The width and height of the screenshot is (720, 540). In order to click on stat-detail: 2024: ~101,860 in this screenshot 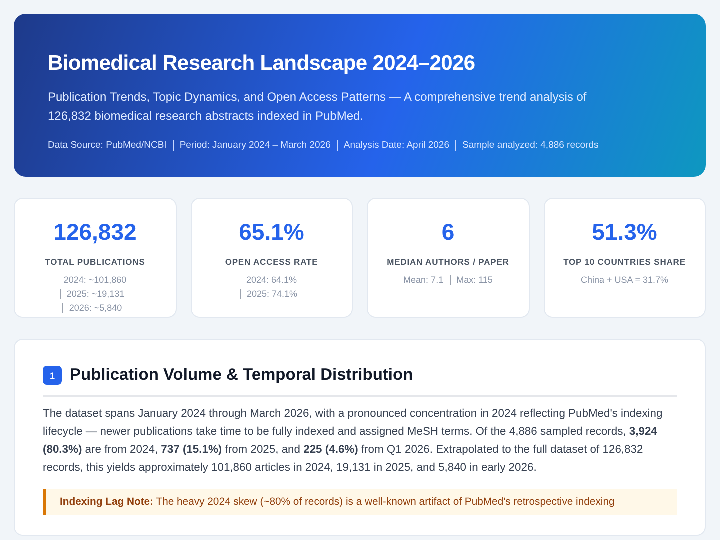, I will do `click(95, 280)`.